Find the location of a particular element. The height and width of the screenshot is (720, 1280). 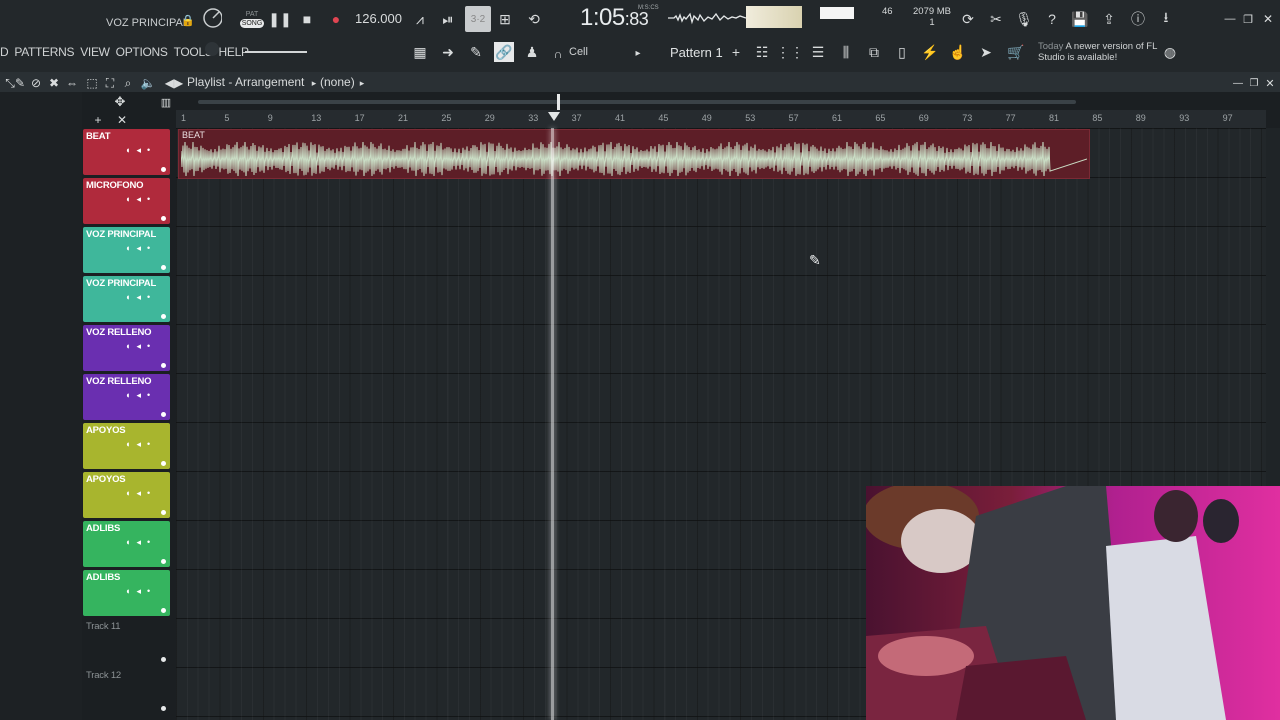

wait-for-input-icon: ⏯ is located at coordinates (448, 19).